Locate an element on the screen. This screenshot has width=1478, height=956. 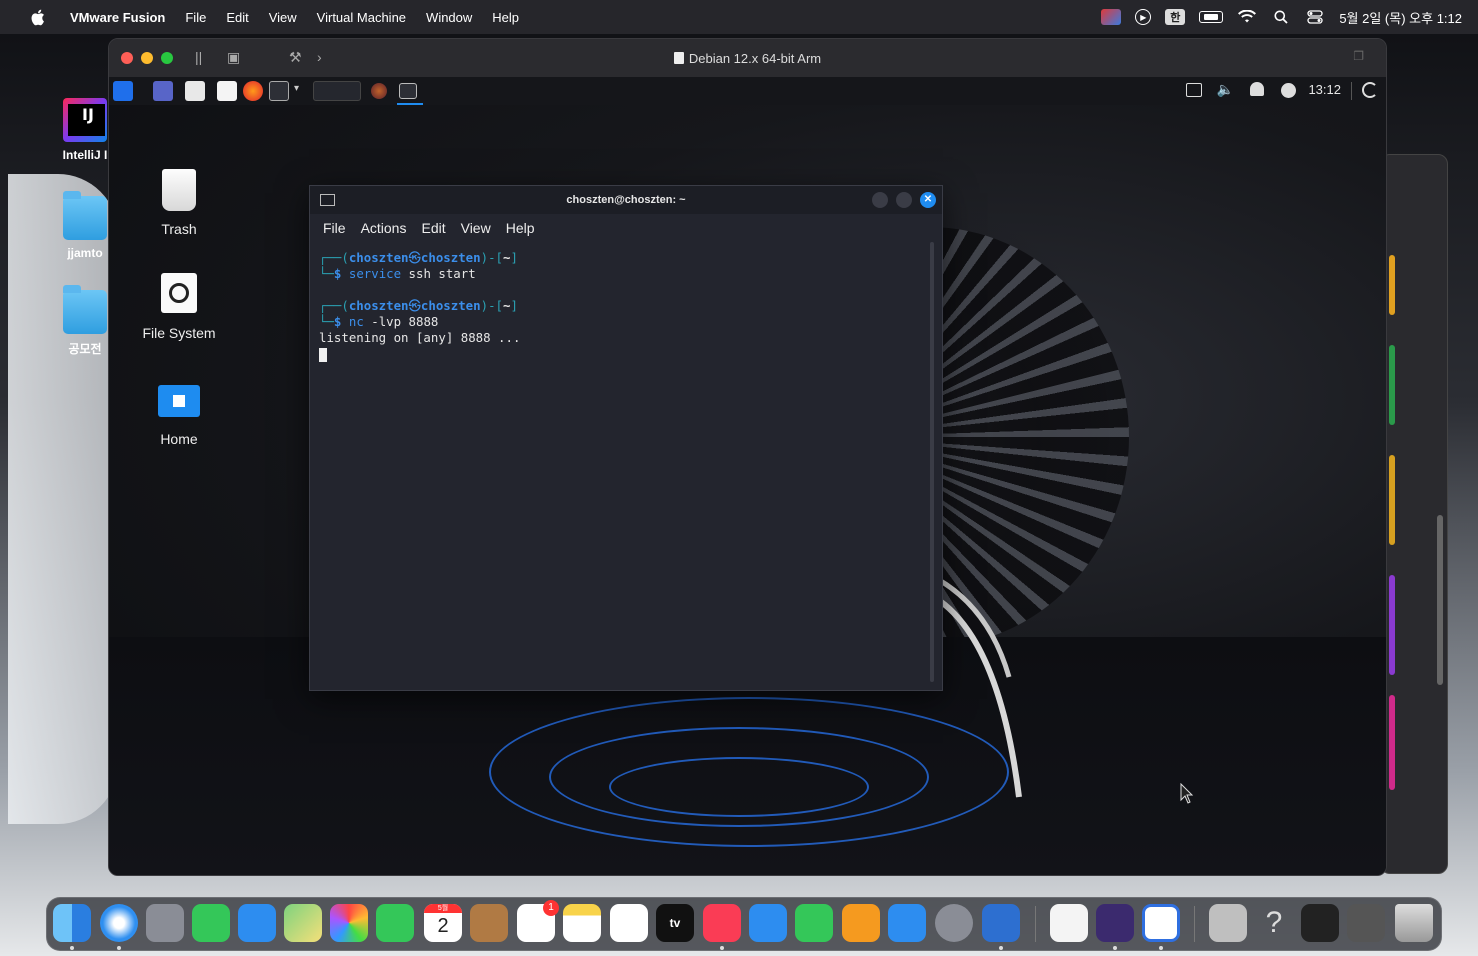
menubar-datetime: 5월 2일 (목) 오후 1:12 is located at coordinates (1400, 17).